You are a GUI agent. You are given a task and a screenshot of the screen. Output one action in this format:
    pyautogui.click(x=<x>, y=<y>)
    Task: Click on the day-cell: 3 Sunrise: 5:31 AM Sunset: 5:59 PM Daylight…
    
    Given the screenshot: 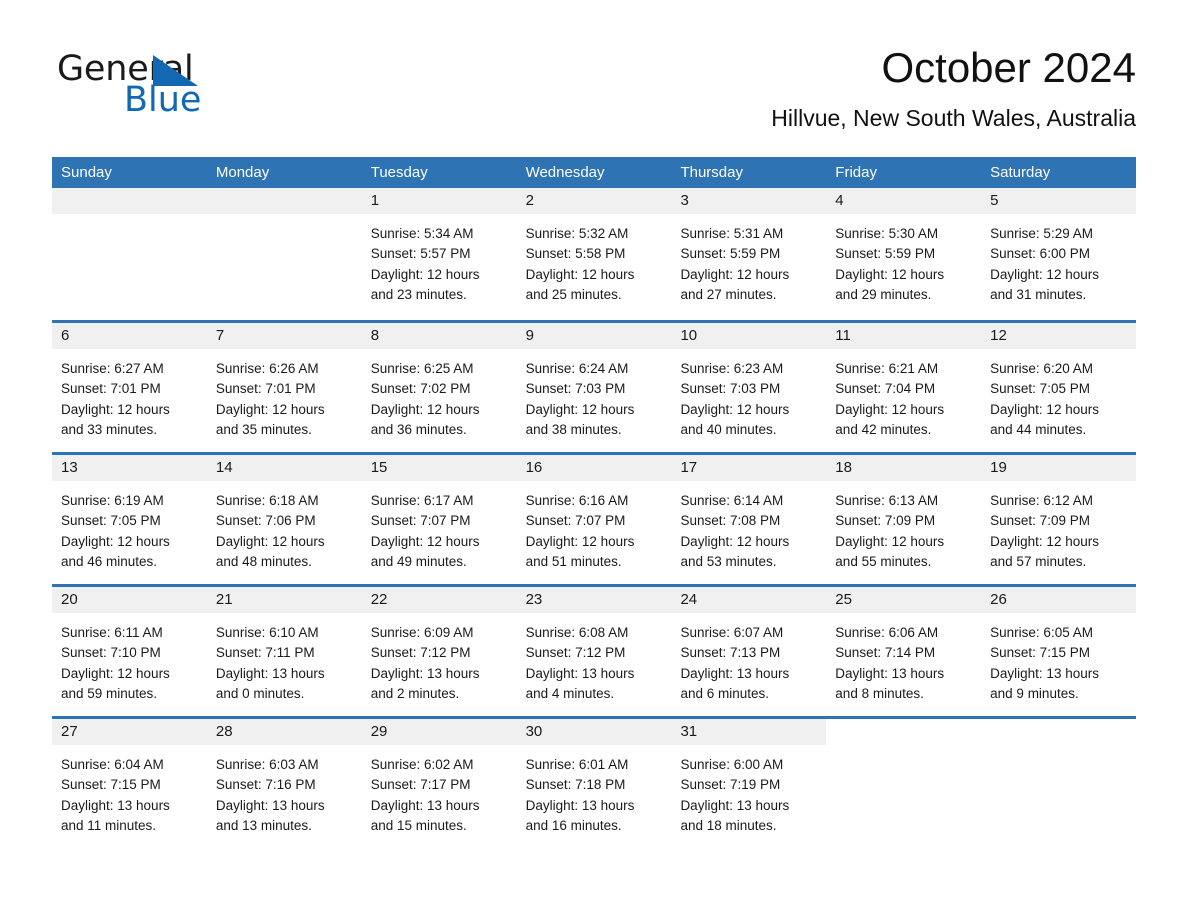 What is the action you would take?
    pyautogui.click(x=749, y=254)
    